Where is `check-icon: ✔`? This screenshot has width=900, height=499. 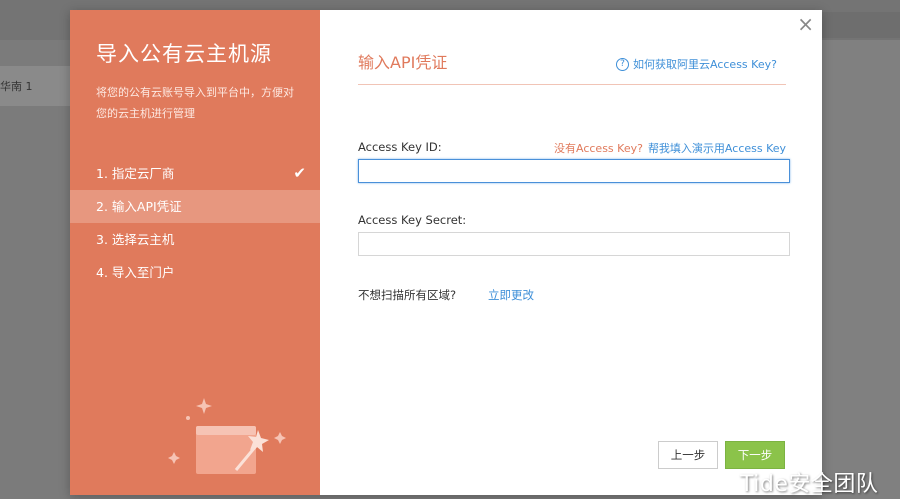 check-icon: ✔ is located at coordinates (299, 173).